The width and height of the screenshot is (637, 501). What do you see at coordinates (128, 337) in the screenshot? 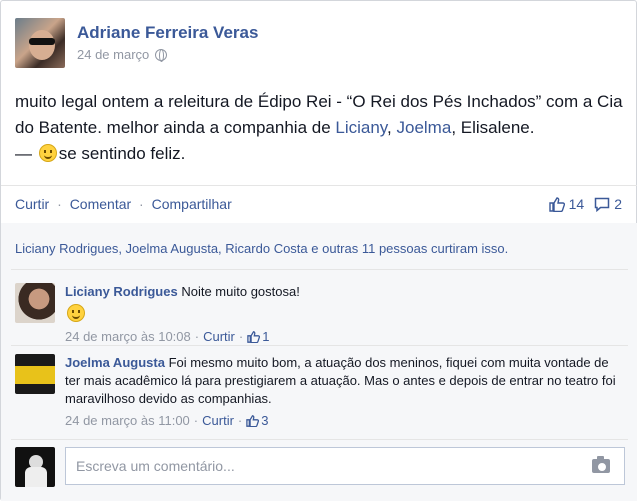
I see `comment-time: 24 de março às 10:08` at bounding box center [128, 337].